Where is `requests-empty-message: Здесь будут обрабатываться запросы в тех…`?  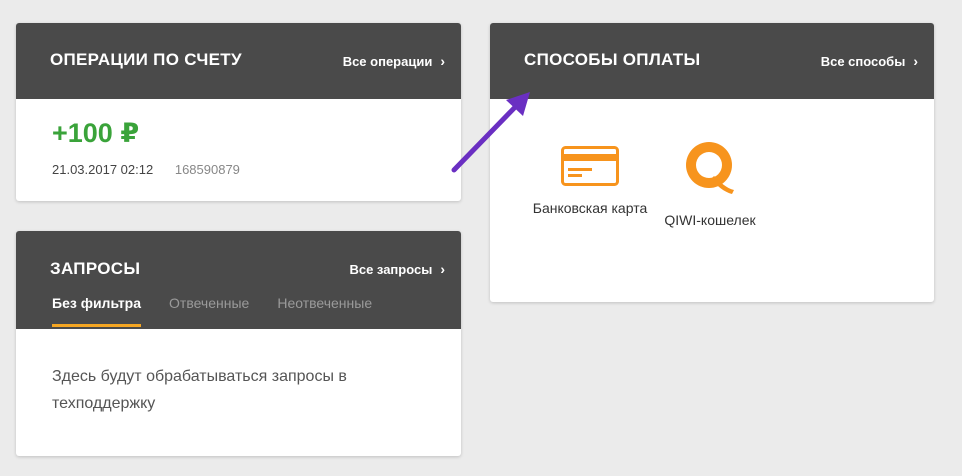
requests-empty-message: Здесь будут обрабатываться запросы в тех… is located at coordinates (199, 390).